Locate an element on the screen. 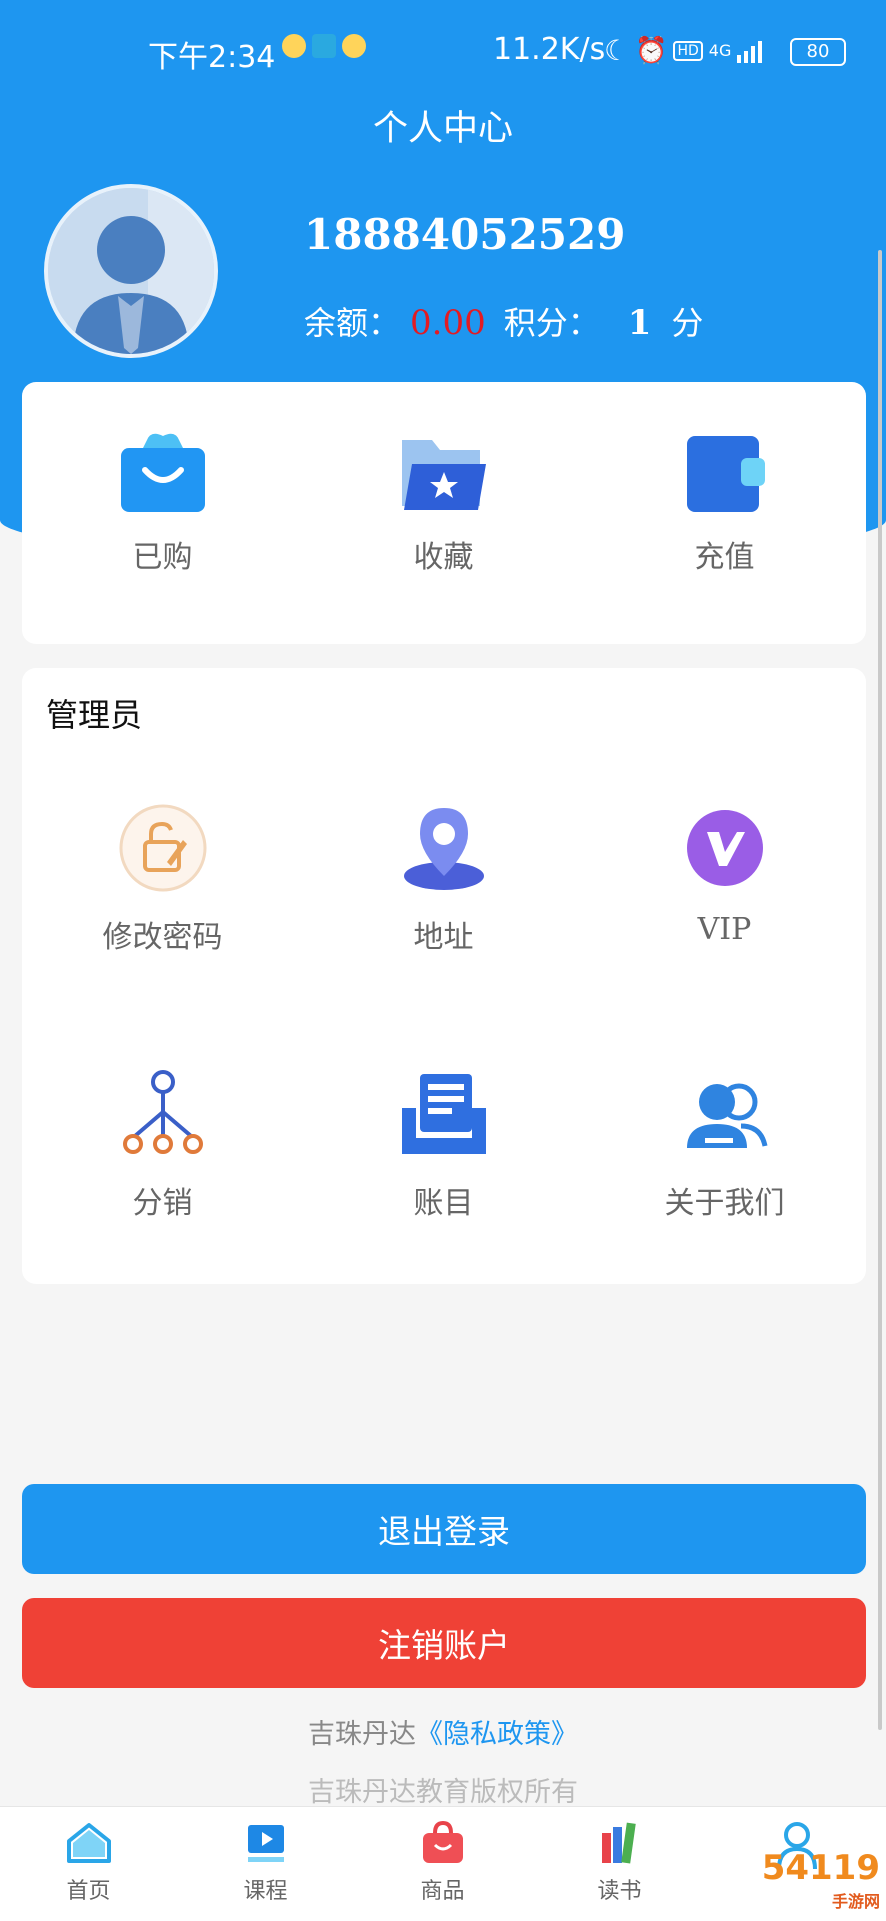 Image resolution: width=886 pixels, height=1921 pixels. tab-reading: 读书 is located at coordinates (619, 1863).